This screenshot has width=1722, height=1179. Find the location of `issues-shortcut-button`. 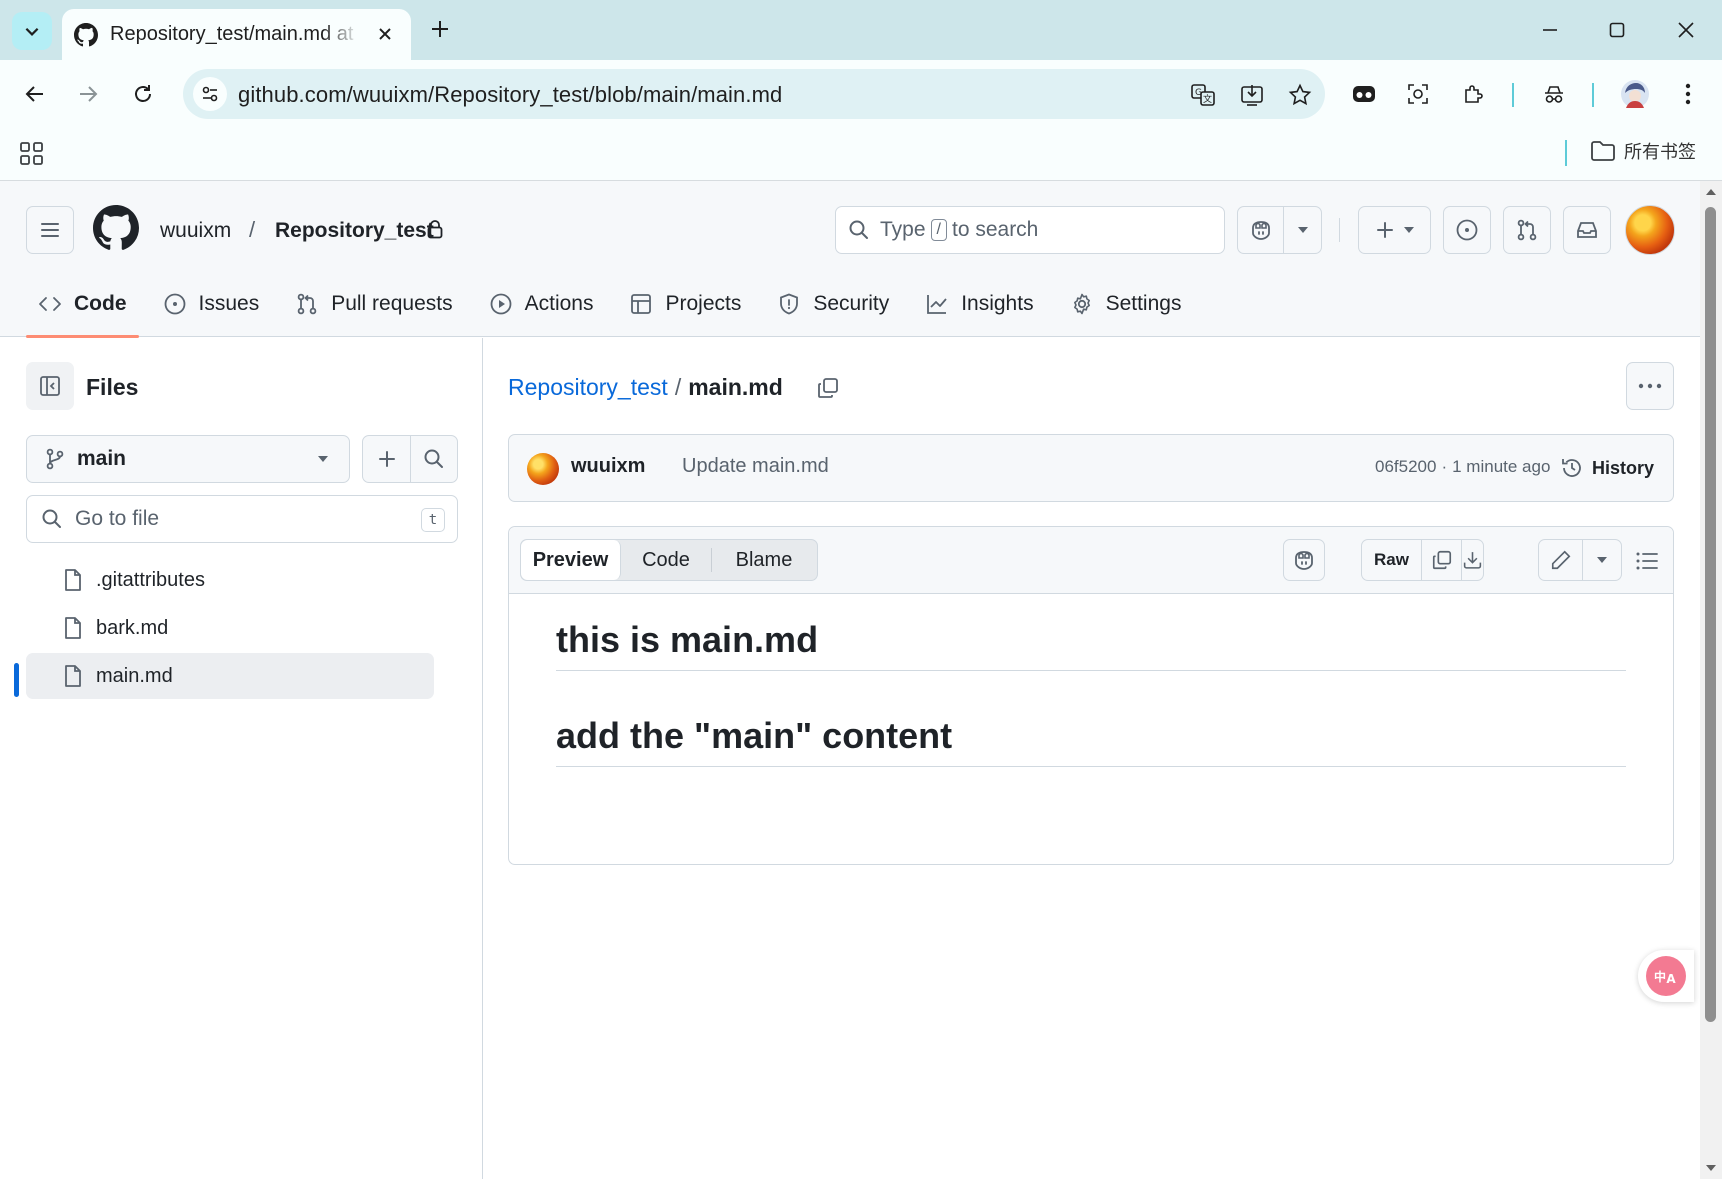

issues-shortcut-button is located at coordinates (1467, 230).